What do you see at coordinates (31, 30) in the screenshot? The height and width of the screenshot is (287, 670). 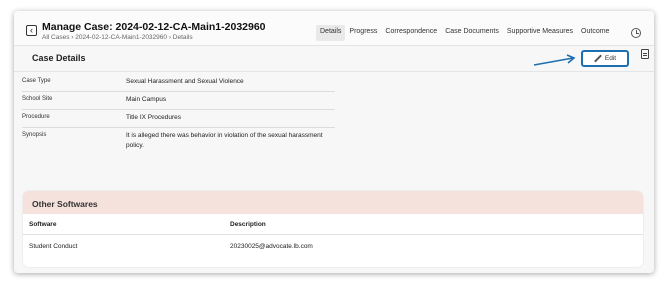 I see `back-button: ‹` at bounding box center [31, 30].